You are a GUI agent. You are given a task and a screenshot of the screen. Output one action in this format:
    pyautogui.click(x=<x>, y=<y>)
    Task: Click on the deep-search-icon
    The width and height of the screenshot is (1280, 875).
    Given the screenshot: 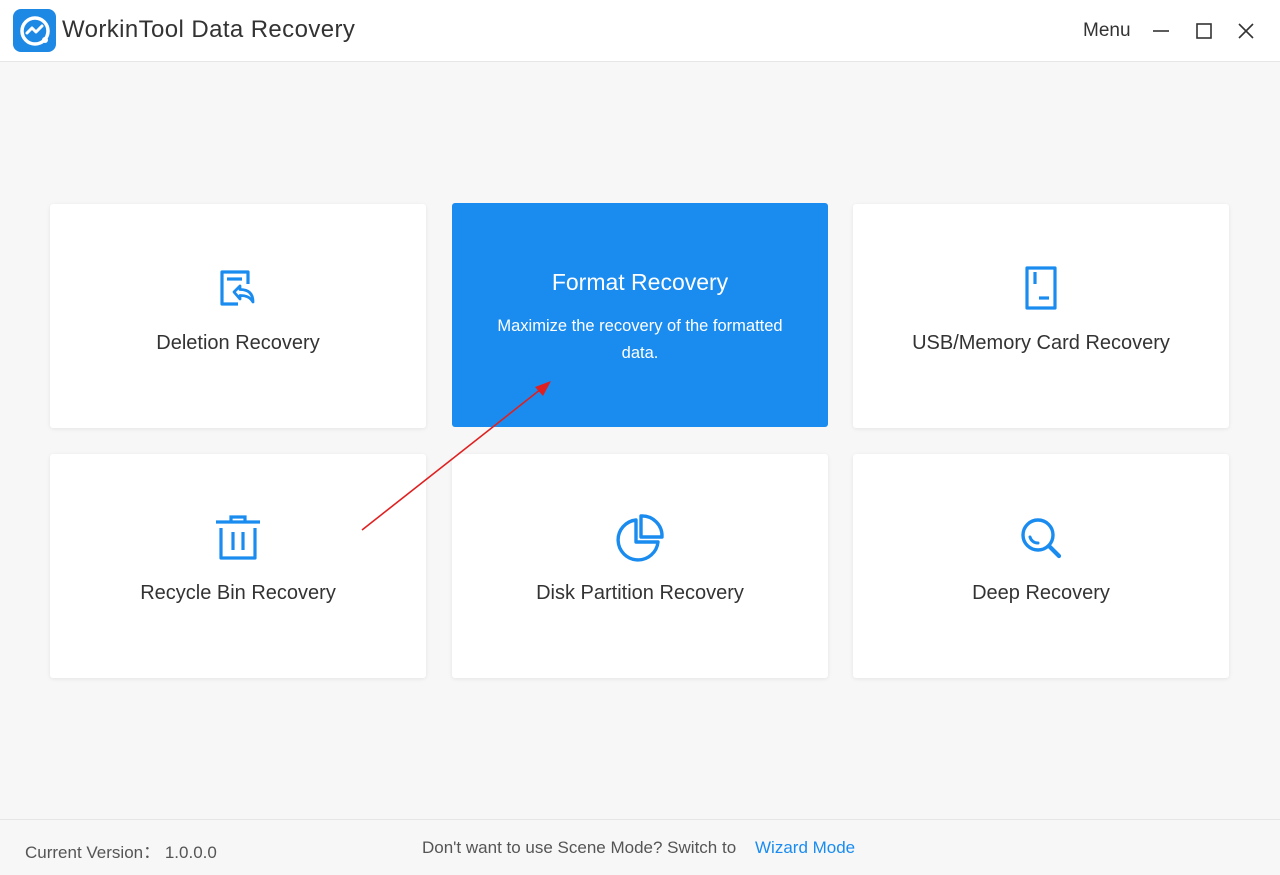 What is the action you would take?
    pyautogui.click(x=1041, y=538)
    